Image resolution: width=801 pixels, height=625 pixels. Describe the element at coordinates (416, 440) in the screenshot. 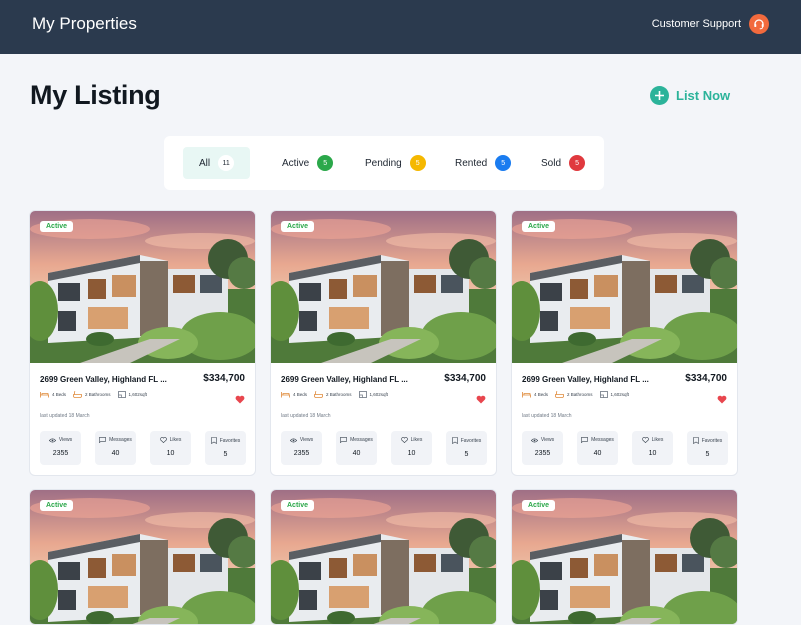

I see `stat-label: Likes` at that location.